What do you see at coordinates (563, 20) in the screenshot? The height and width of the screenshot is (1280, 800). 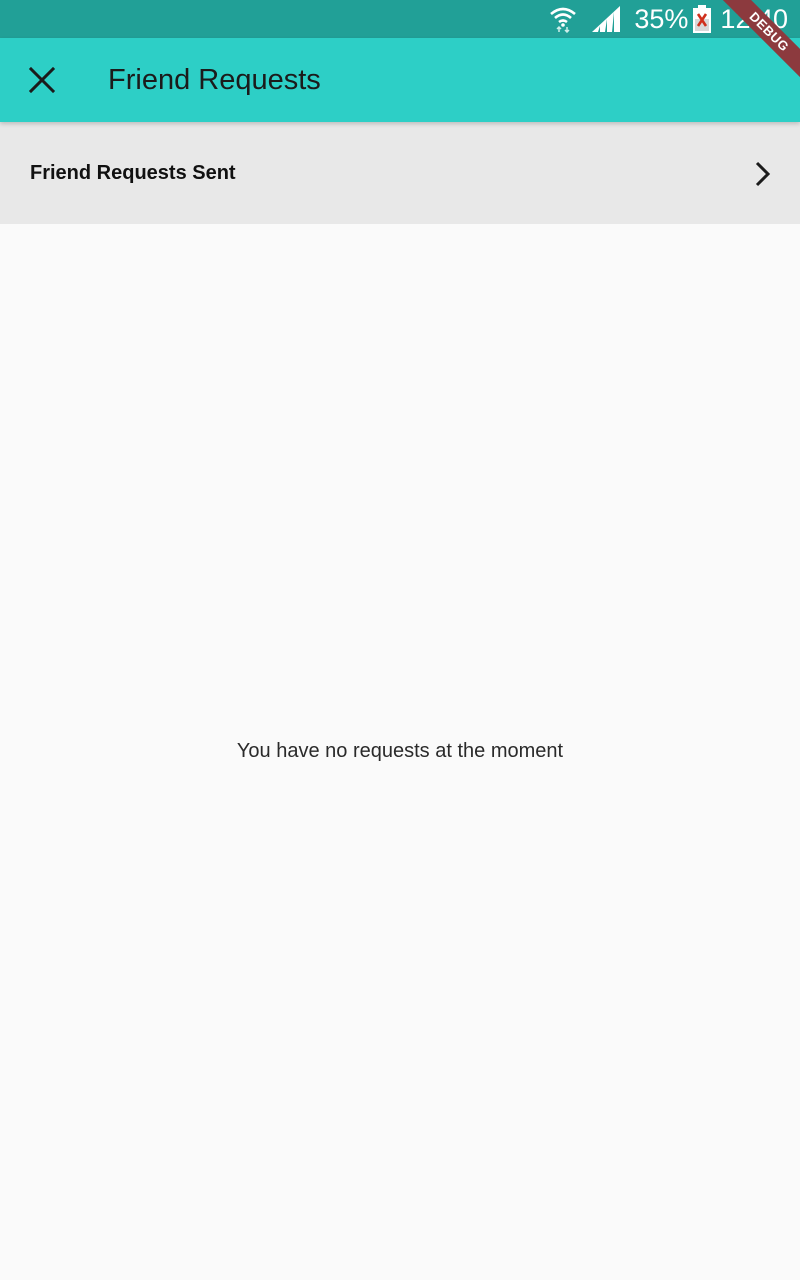 I see `wifi-icon` at bounding box center [563, 20].